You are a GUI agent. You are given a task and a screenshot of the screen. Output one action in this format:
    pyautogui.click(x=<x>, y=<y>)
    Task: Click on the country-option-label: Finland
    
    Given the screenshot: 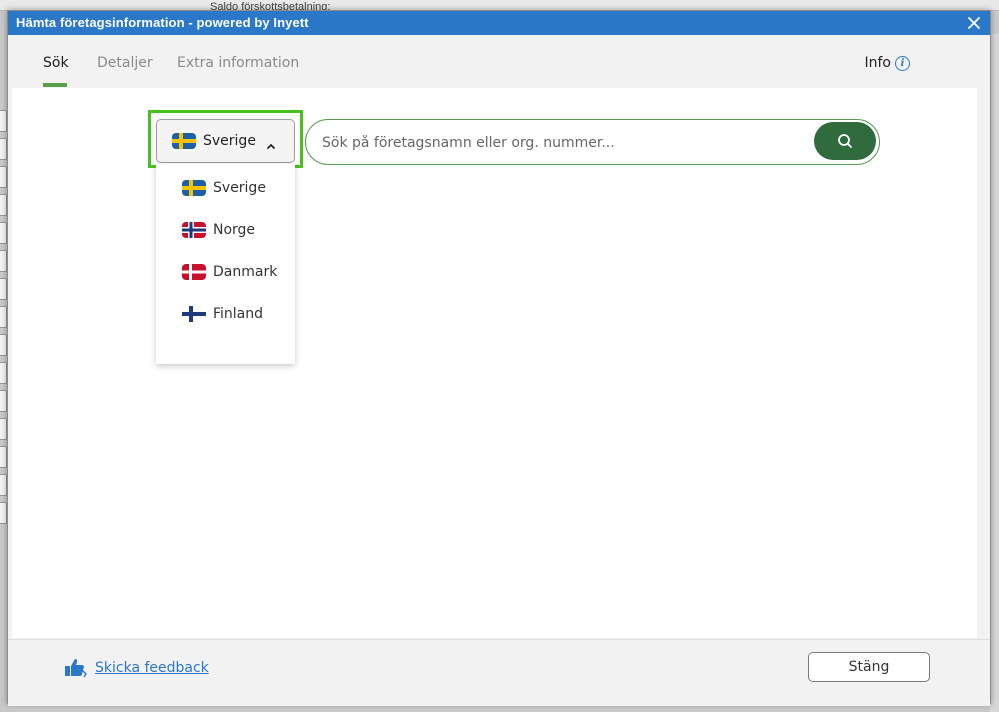 What is the action you would take?
    pyautogui.click(x=238, y=314)
    